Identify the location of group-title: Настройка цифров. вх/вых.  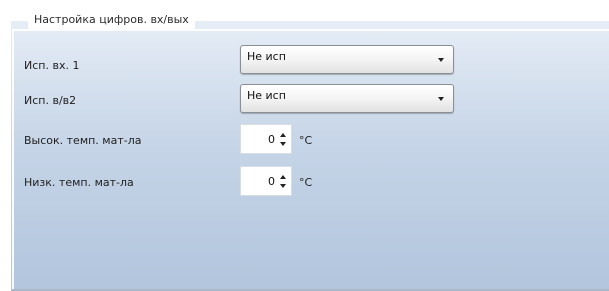
(111, 20).